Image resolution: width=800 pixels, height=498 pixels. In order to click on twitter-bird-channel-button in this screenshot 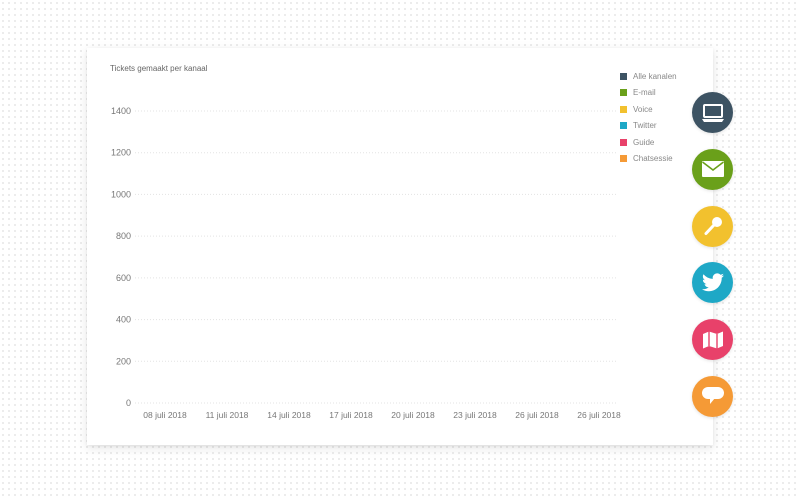, I will do `click(712, 283)`.